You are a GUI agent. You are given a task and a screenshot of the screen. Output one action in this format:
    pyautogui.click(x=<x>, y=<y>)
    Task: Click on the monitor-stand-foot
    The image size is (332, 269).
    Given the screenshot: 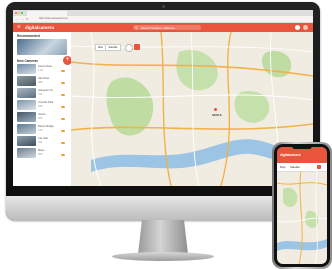 What is the action you would take?
    pyautogui.click(x=163, y=256)
    